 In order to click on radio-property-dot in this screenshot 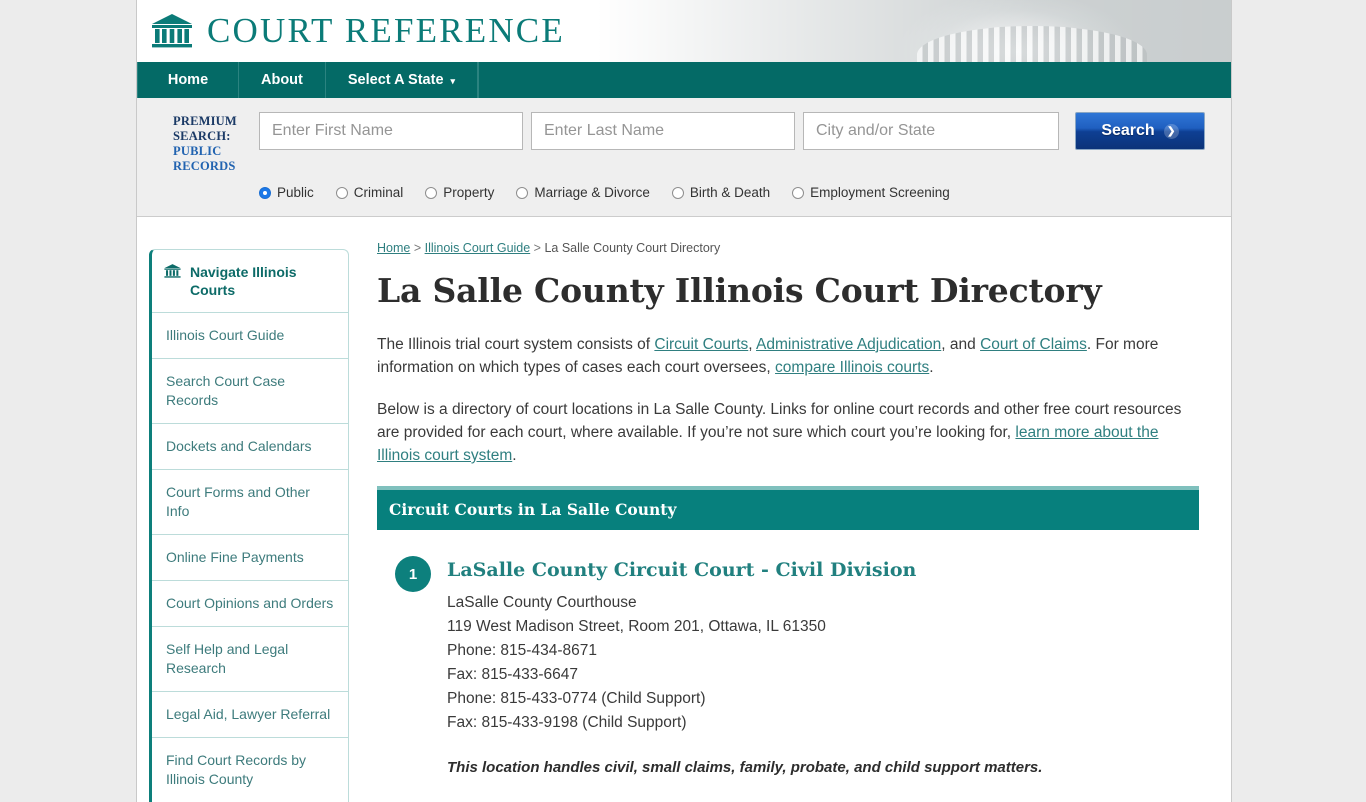, I will do `click(431, 192)`.